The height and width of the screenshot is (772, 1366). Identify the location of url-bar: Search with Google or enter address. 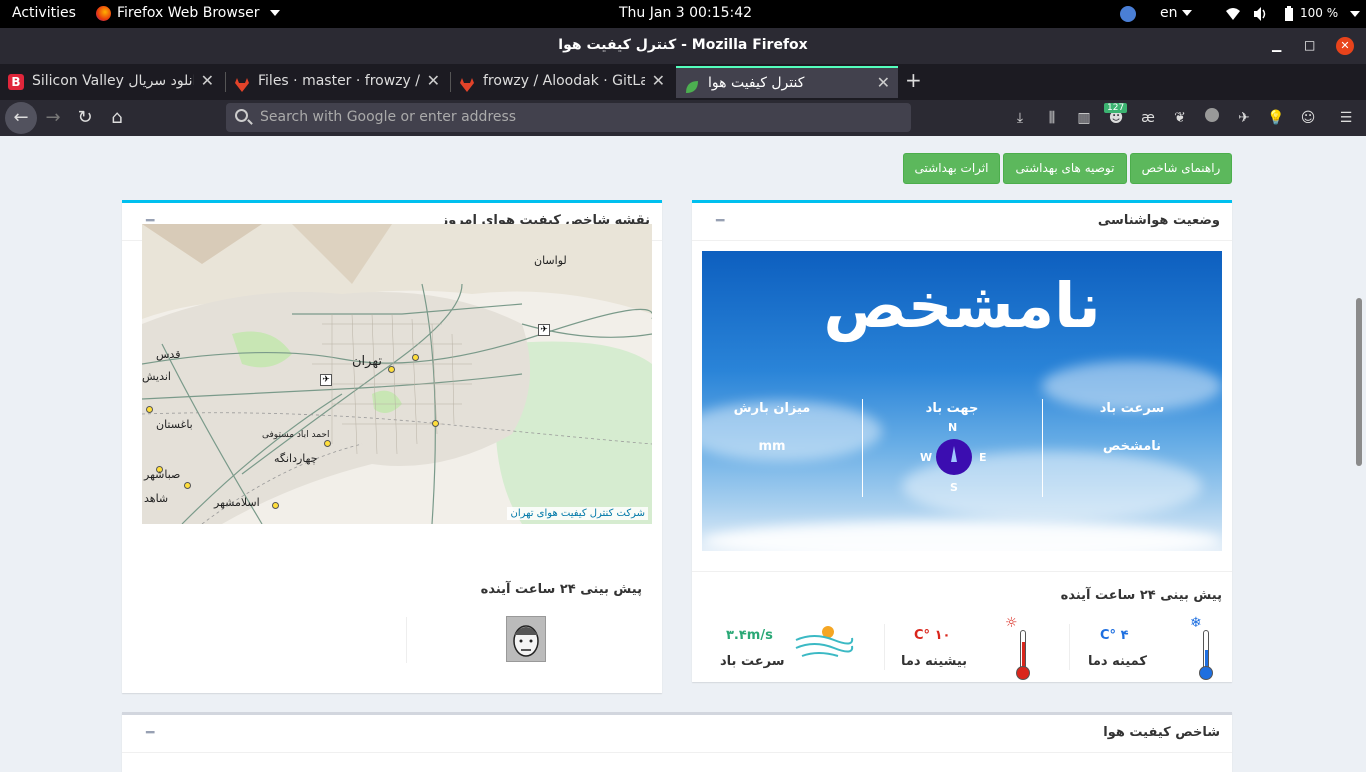
(568, 117).